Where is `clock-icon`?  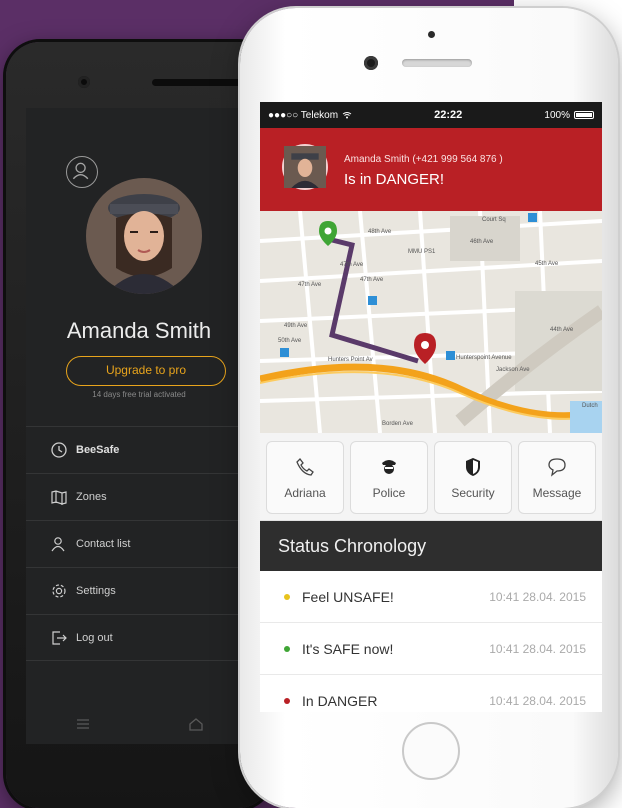 clock-icon is located at coordinates (59, 450).